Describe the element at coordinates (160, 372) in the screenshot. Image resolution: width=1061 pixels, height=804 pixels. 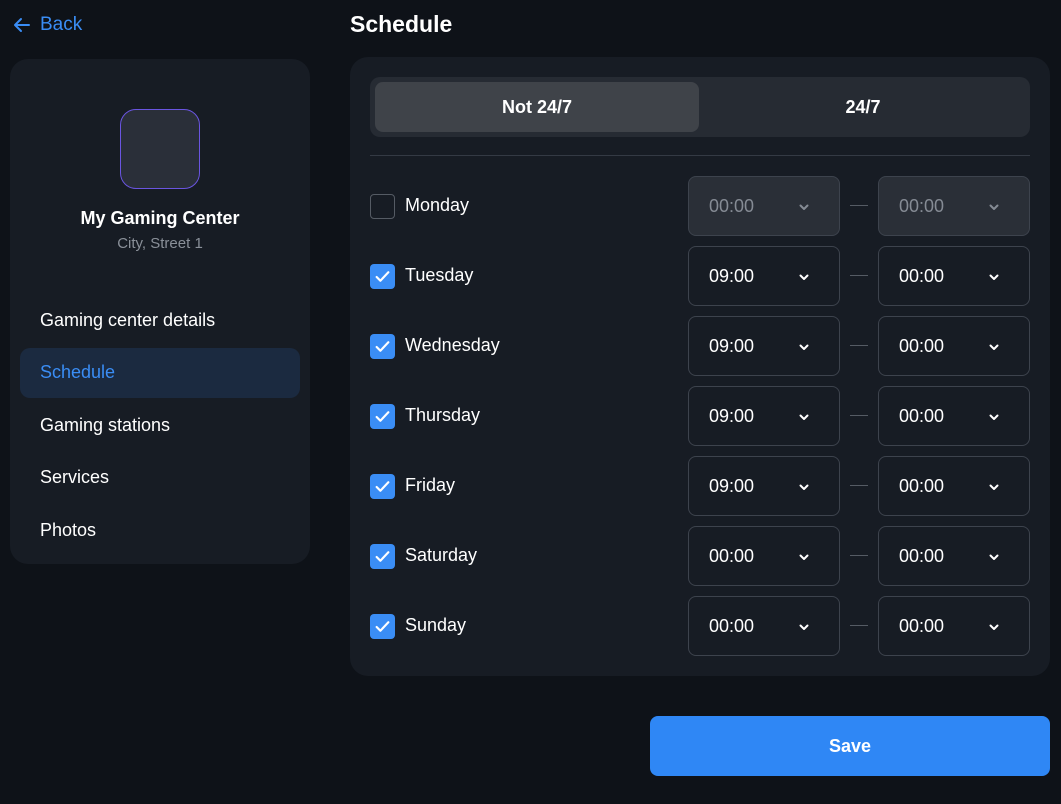
I see `sidebar-item-schedule: Schedule` at that location.